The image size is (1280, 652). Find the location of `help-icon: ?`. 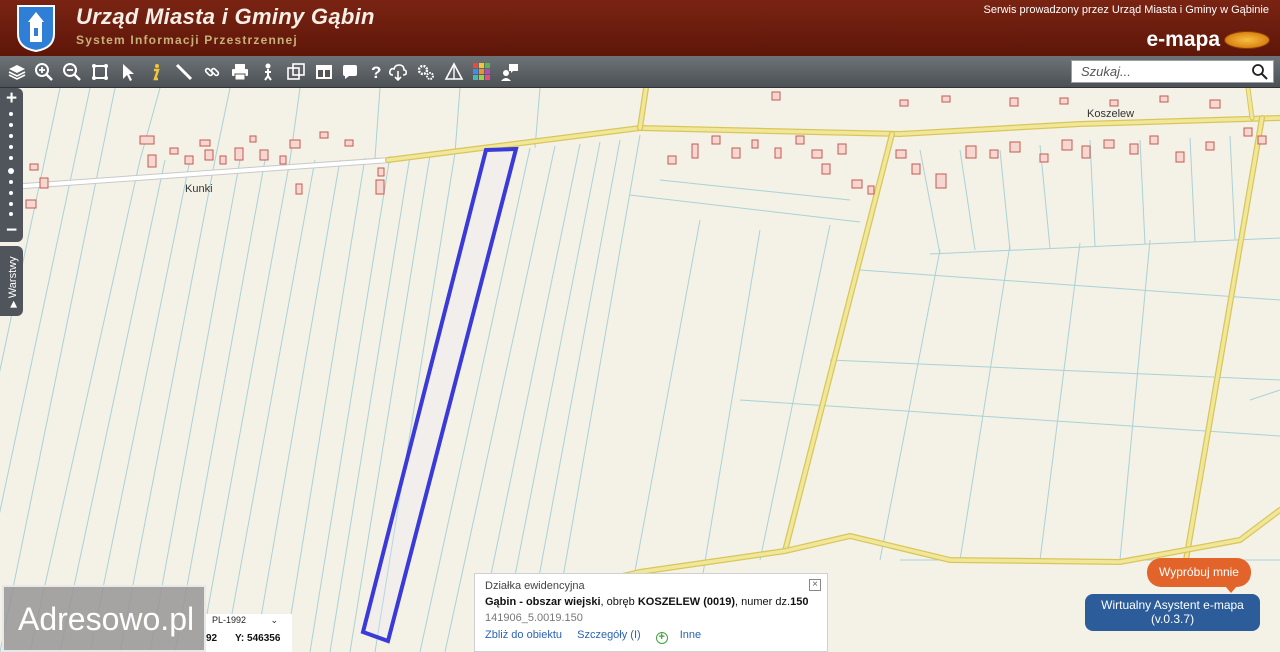

help-icon: ? is located at coordinates (375, 72).